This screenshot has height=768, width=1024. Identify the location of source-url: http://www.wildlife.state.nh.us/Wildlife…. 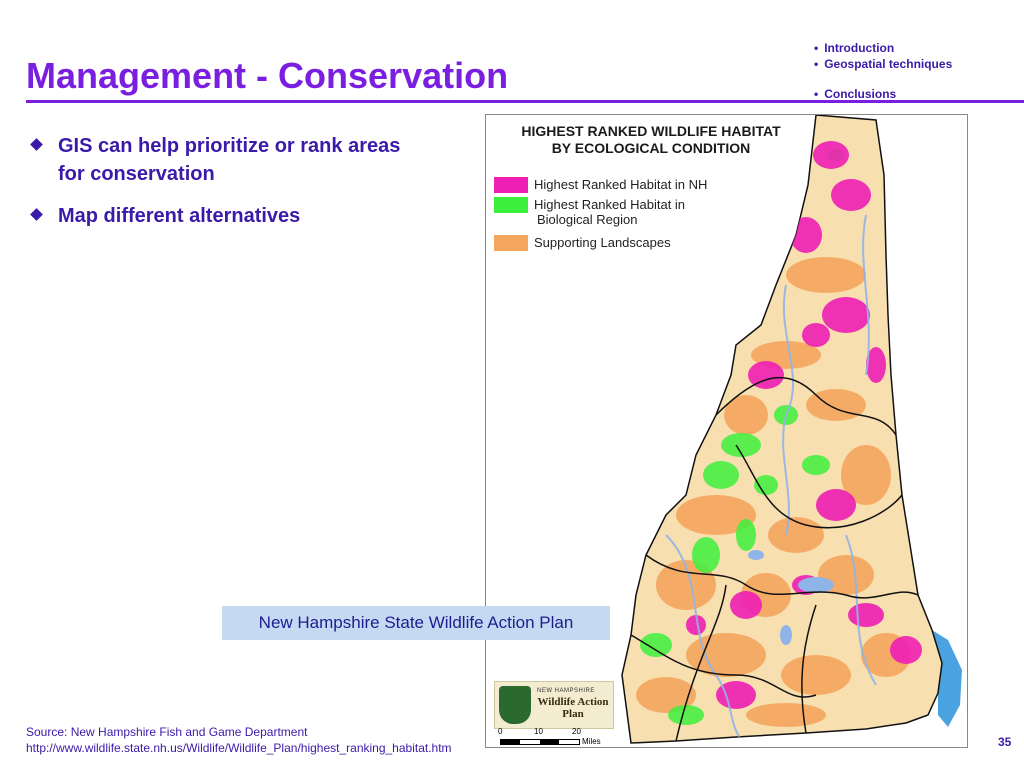
(239, 748).